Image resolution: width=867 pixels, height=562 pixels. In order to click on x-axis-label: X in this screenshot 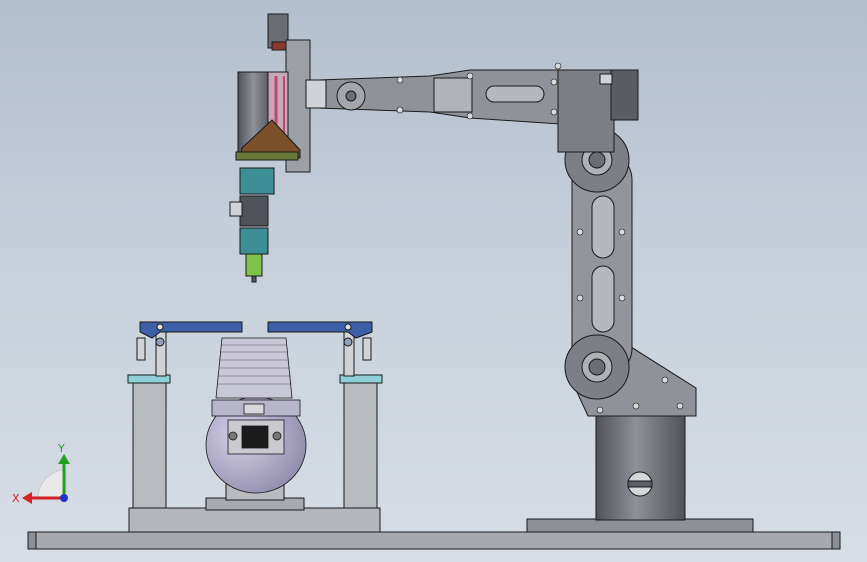, I will do `click(16, 498)`.